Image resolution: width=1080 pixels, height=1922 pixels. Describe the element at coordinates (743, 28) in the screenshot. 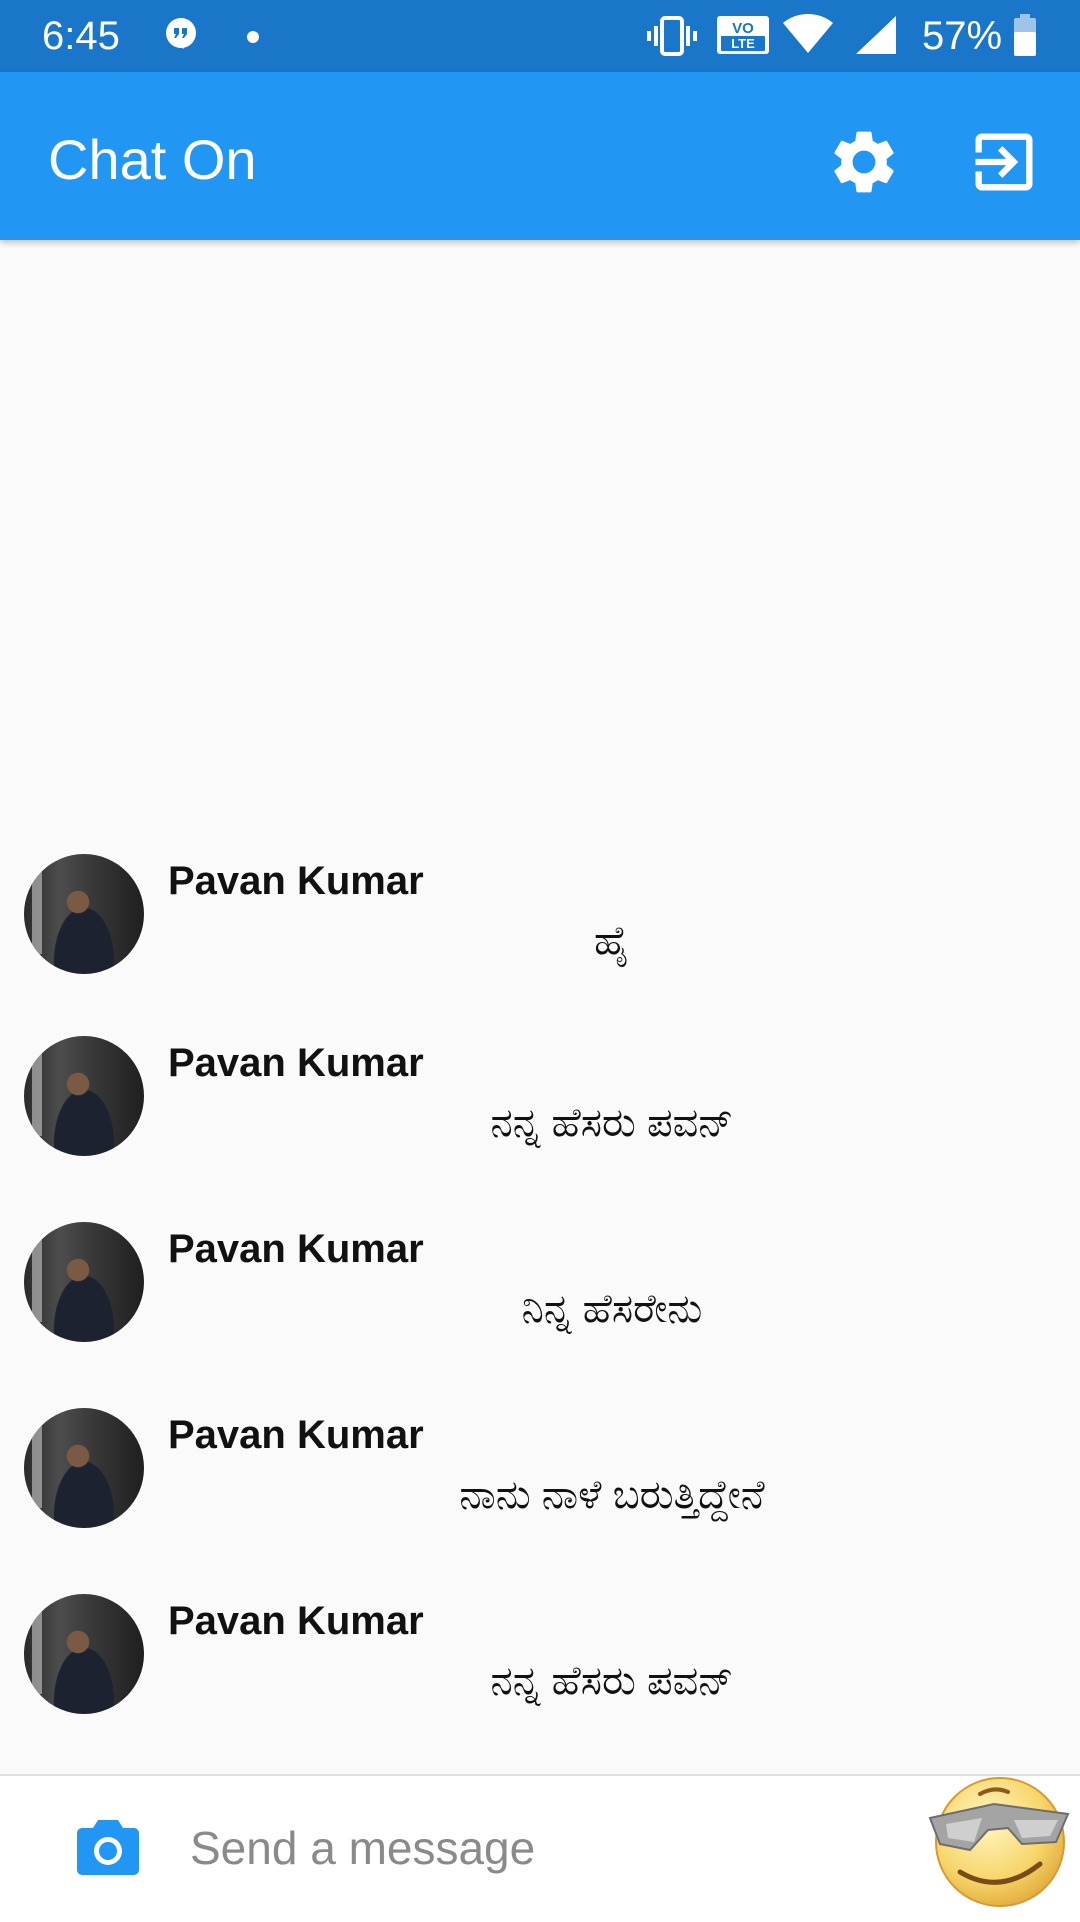

I see `svg-text: VO` at that location.